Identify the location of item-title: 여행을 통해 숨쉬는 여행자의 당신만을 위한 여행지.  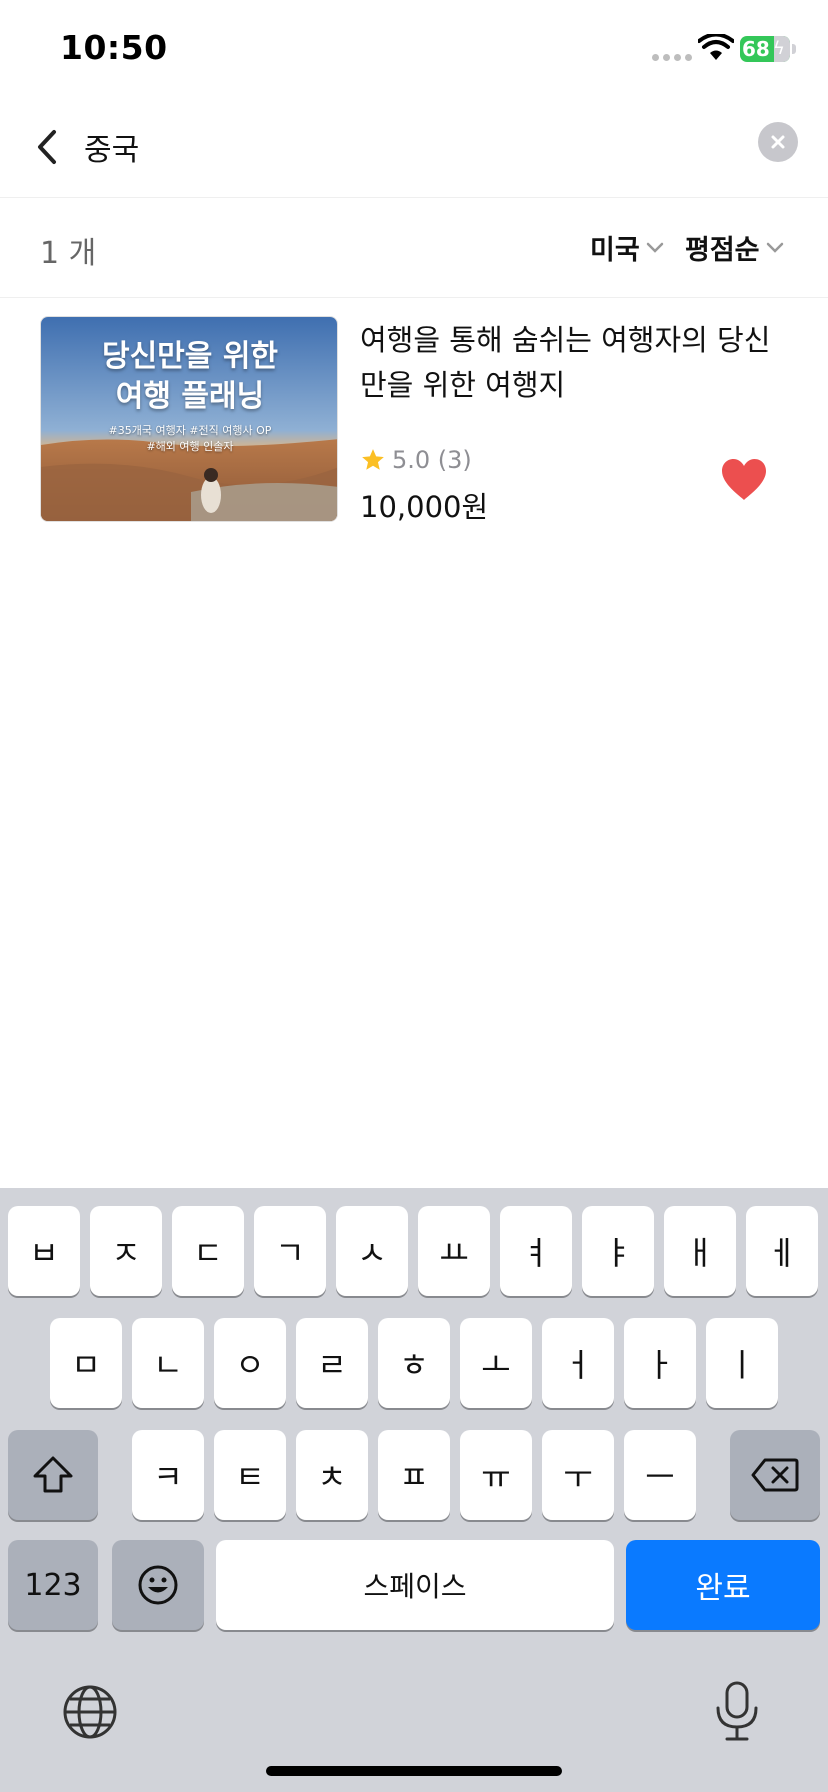
(570, 363).